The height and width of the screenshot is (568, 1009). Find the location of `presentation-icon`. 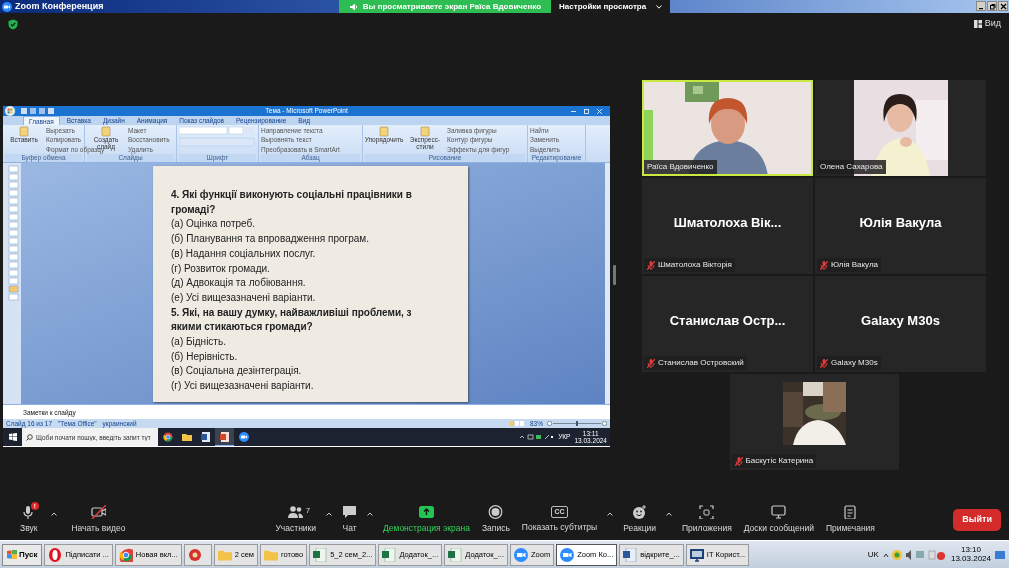

presentation-icon is located at coordinates (224, 436).